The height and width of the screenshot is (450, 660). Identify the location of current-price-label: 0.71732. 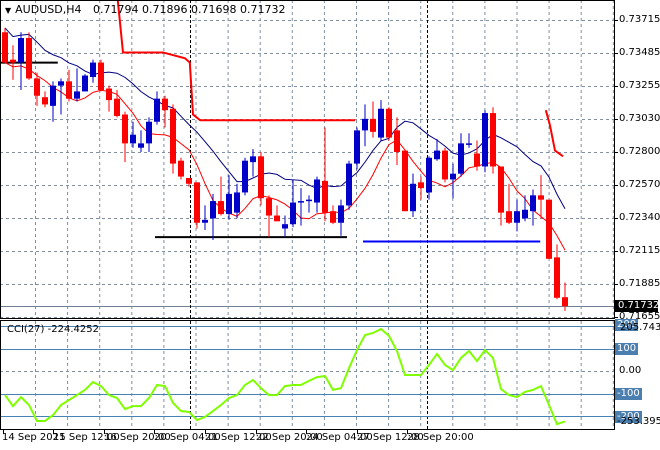
(637, 306).